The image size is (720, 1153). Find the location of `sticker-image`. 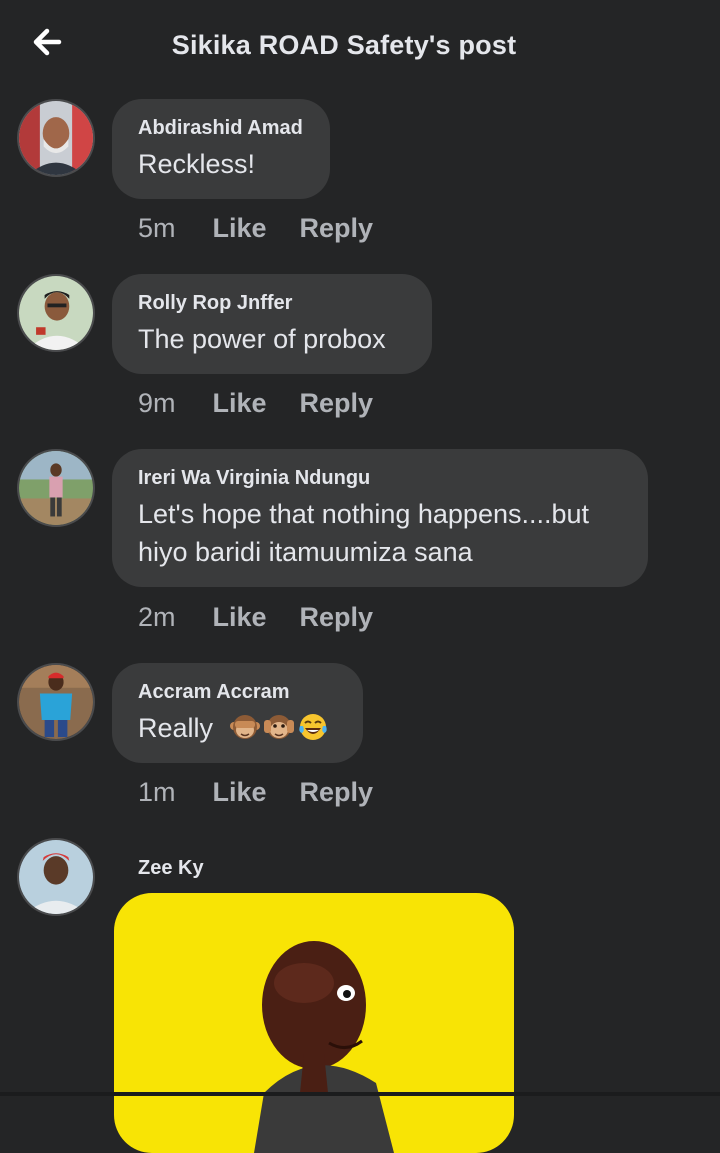

sticker-image is located at coordinates (324, 1047).